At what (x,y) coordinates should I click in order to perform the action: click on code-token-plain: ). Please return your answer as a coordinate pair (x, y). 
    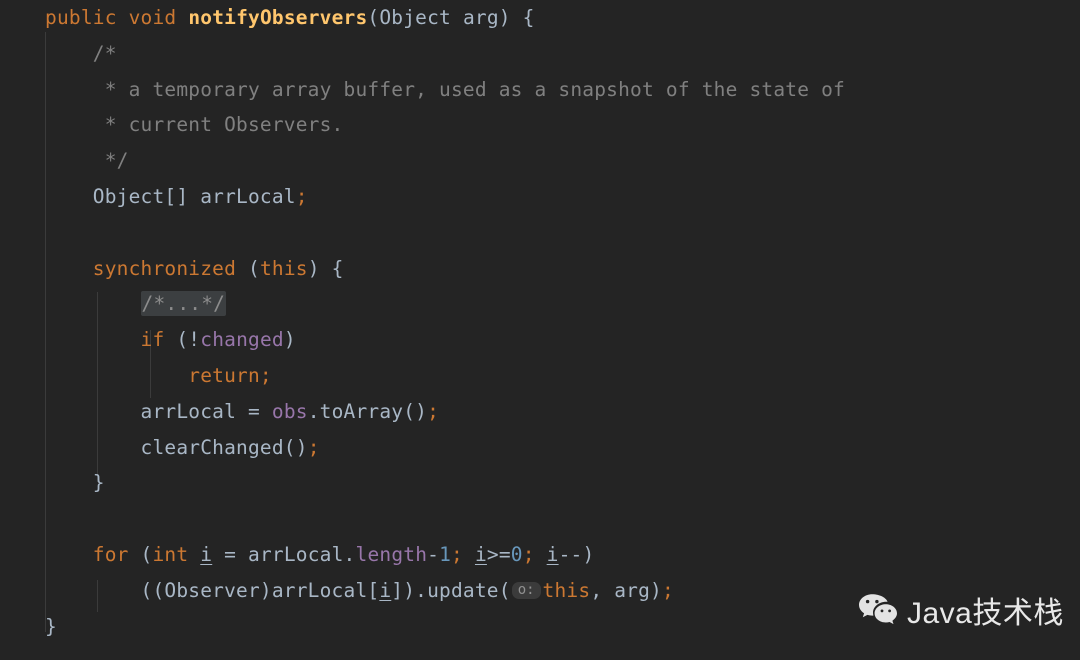
    Looking at the image, I should click on (289, 340).